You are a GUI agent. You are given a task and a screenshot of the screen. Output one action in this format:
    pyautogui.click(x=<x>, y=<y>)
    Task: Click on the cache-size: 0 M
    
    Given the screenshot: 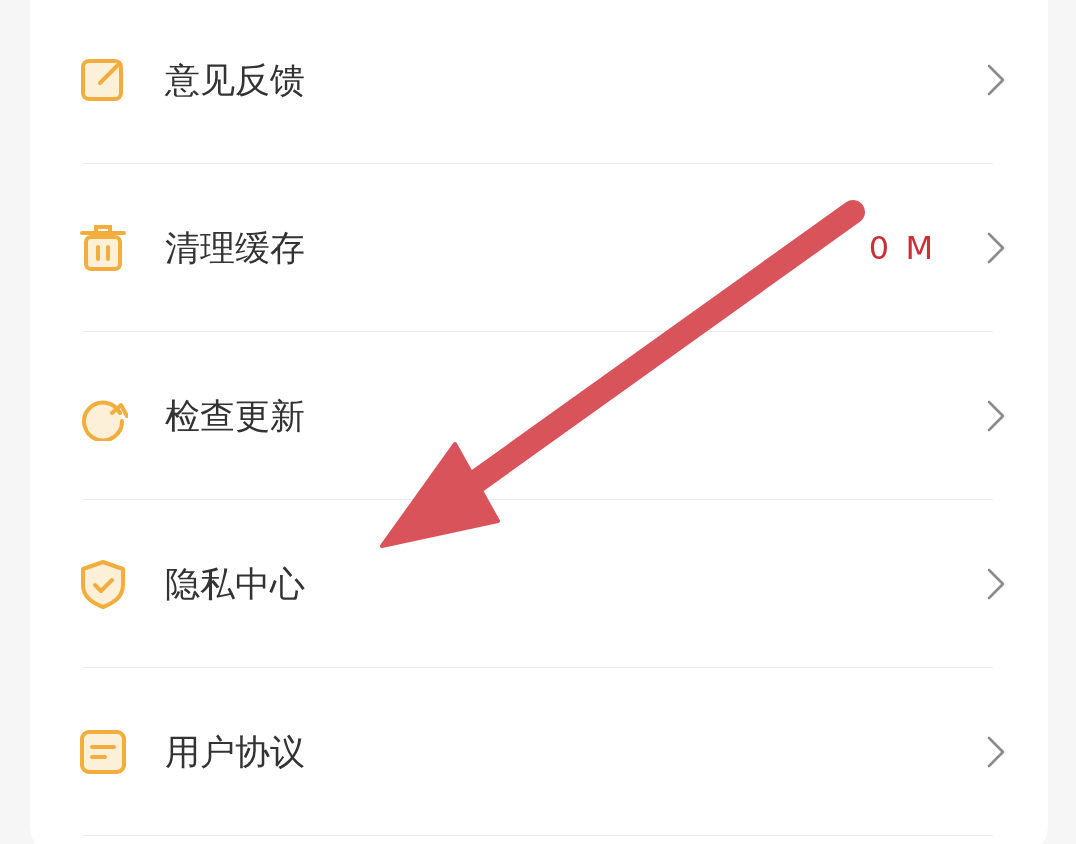 What is the action you would take?
    pyautogui.click(x=902, y=247)
    